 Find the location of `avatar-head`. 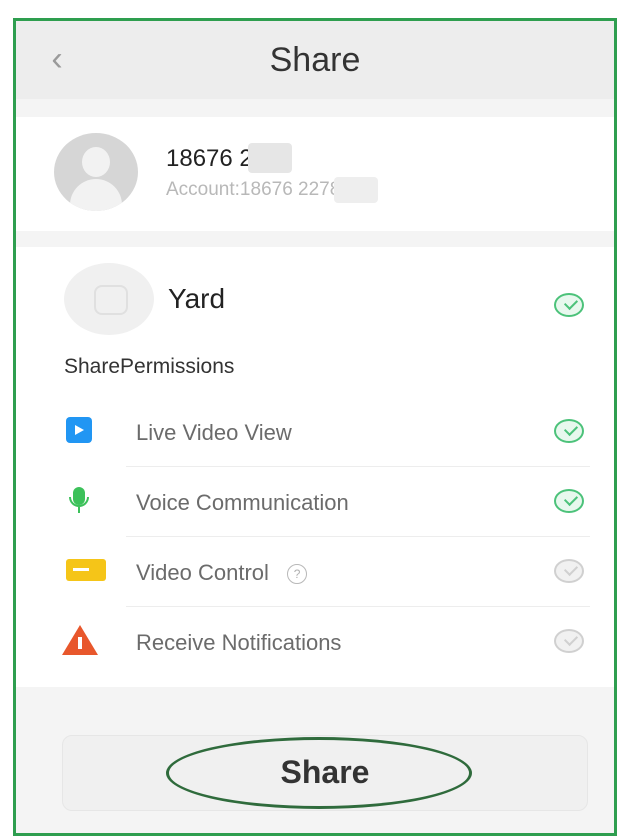

avatar-head is located at coordinates (96, 162).